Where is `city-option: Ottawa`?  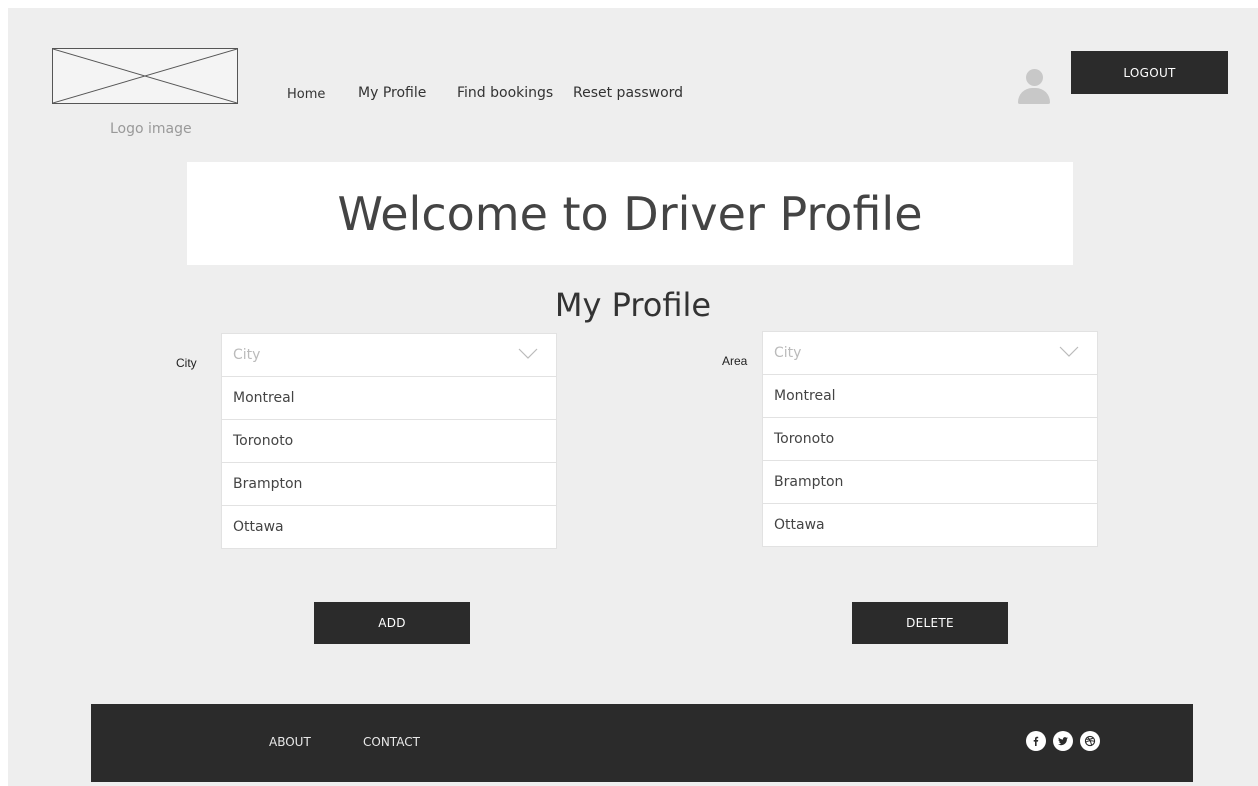 city-option: Ottawa is located at coordinates (389, 527).